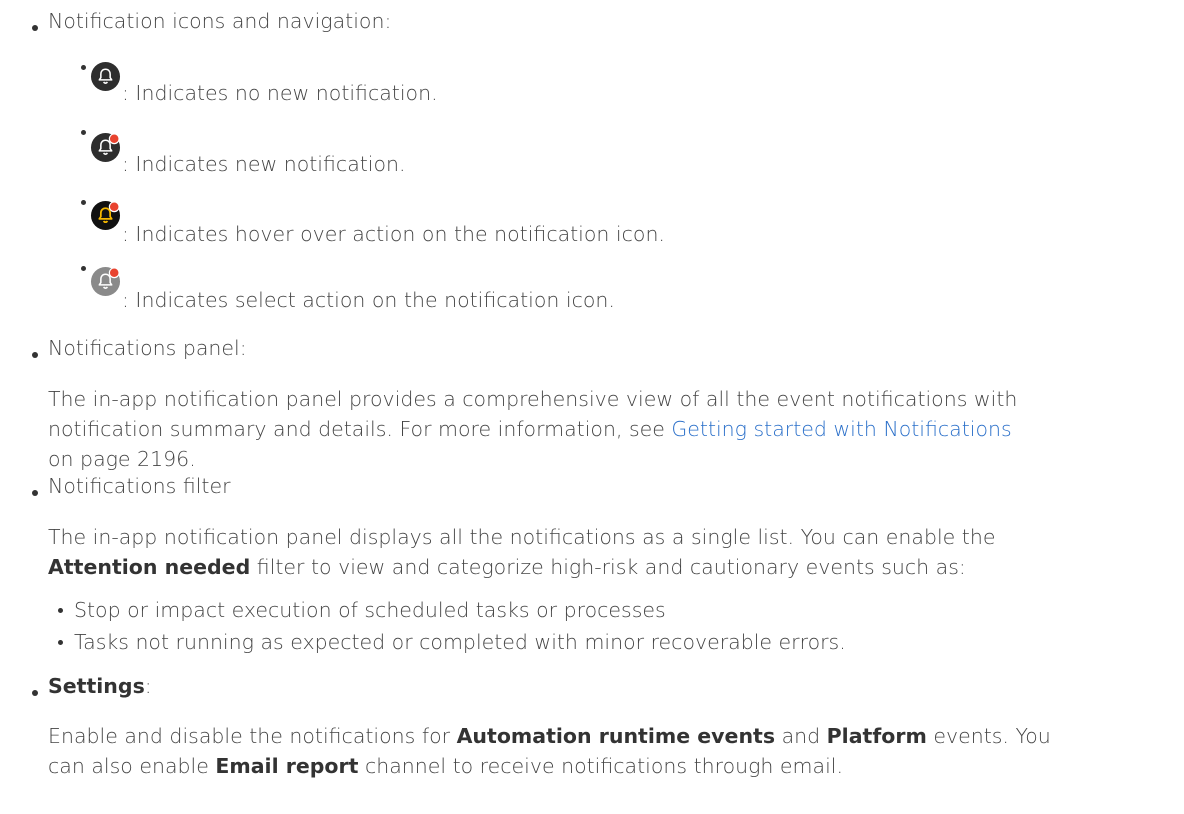 The height and width of the screenshot is (814, 1184). I want to click on platform-label: Platform, so click(876, 736).